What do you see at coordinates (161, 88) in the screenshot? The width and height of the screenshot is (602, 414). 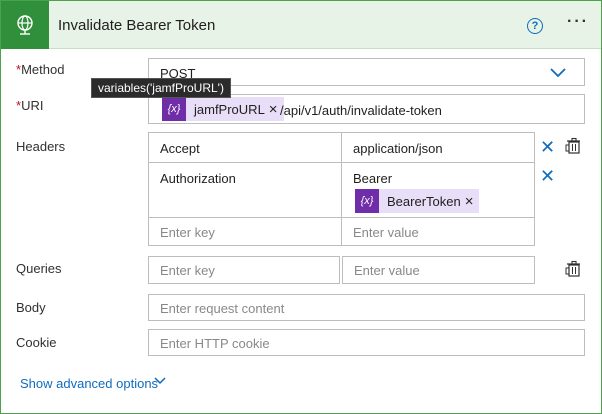 I see `variable-tooltip: variables('jamfProURL')` at bounding box center [161, 88].